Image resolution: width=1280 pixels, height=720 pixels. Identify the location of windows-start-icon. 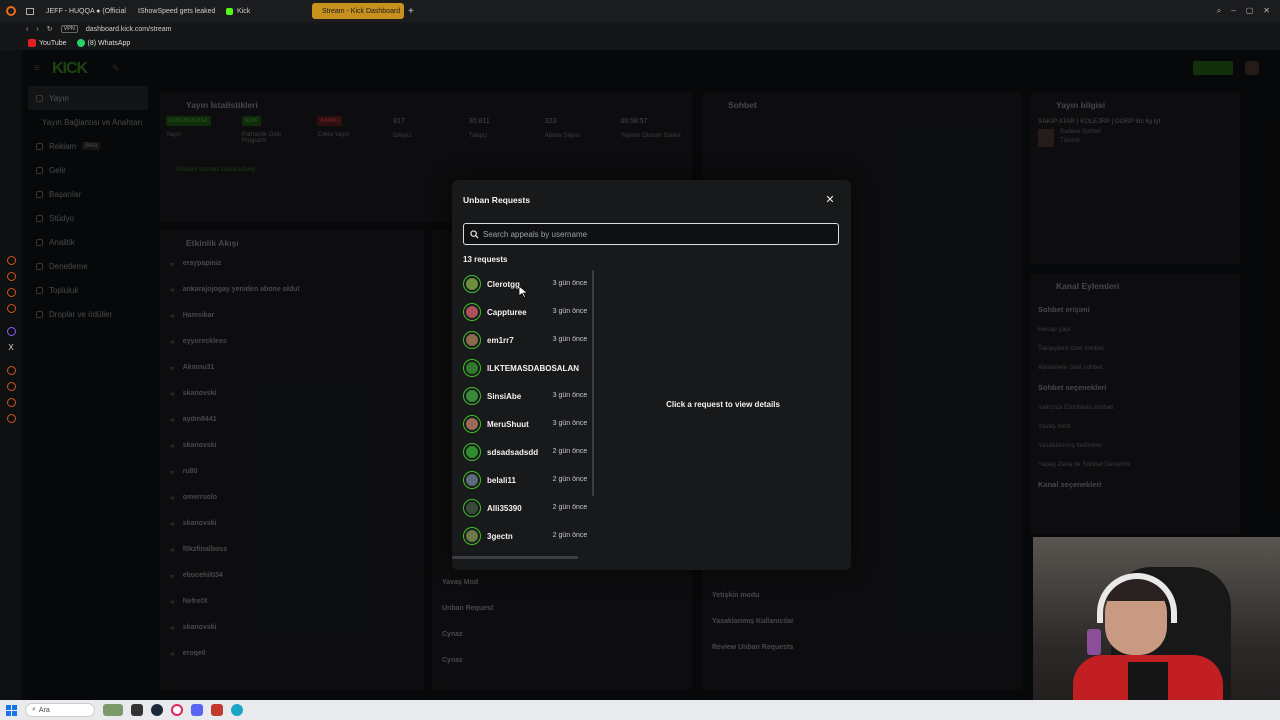
(11, 710).